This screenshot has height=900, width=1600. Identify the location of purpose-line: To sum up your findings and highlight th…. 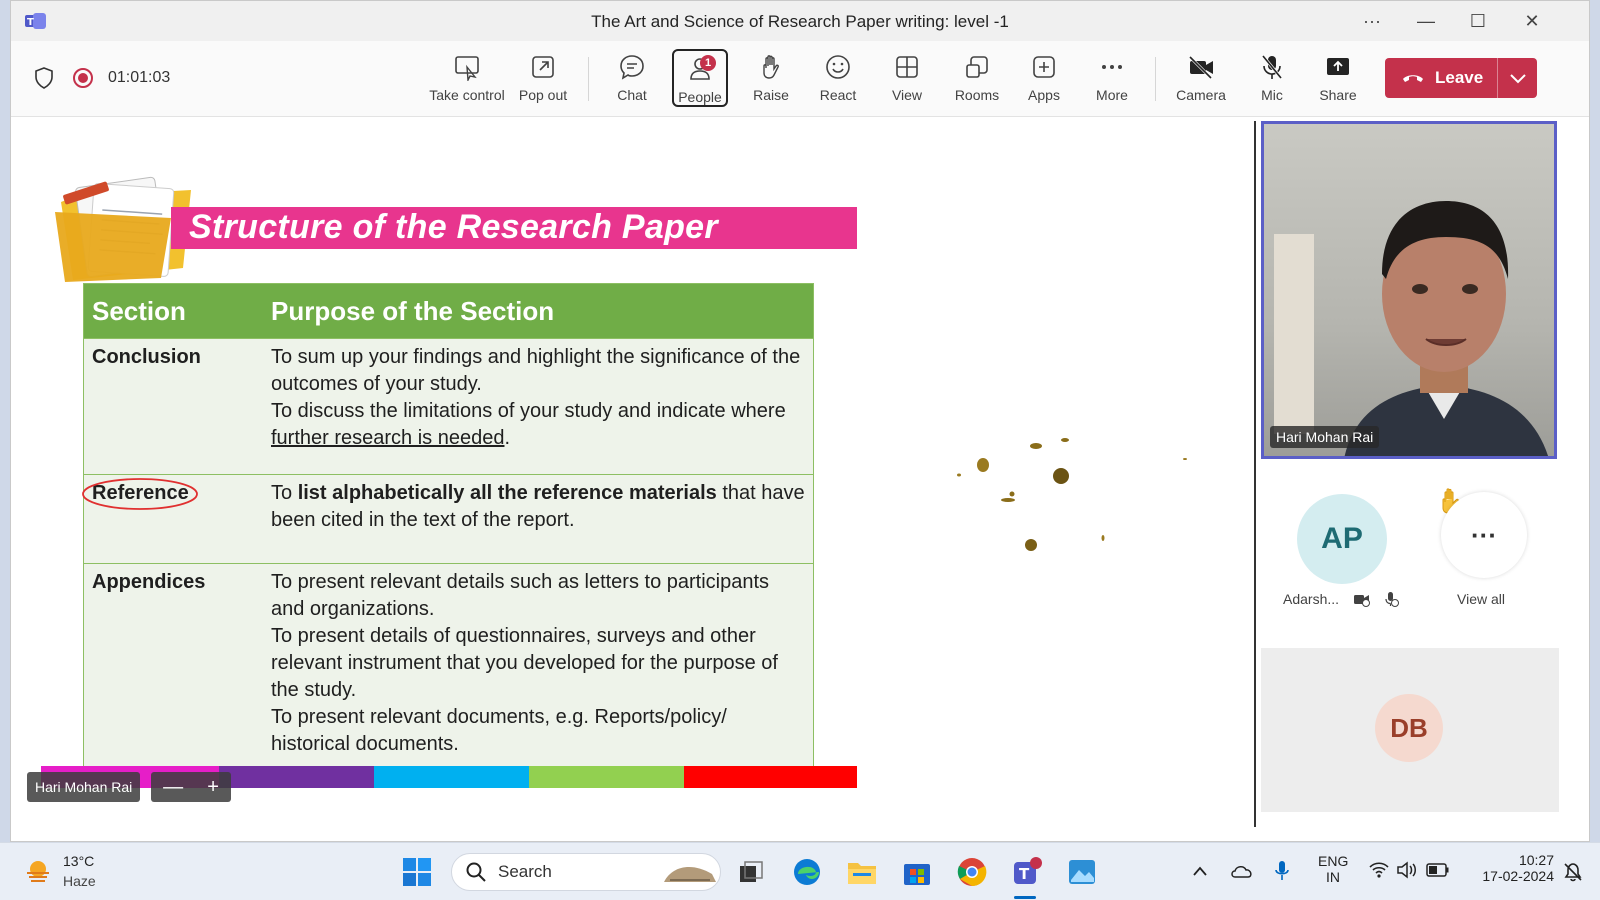
(536, 370).